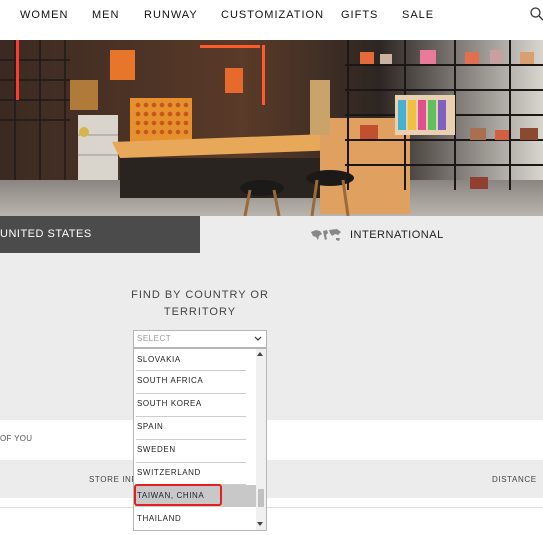  Describe the element at coordinates (154, 338) in the screenshot. I see `select-placeholder: SELECT` at that location.